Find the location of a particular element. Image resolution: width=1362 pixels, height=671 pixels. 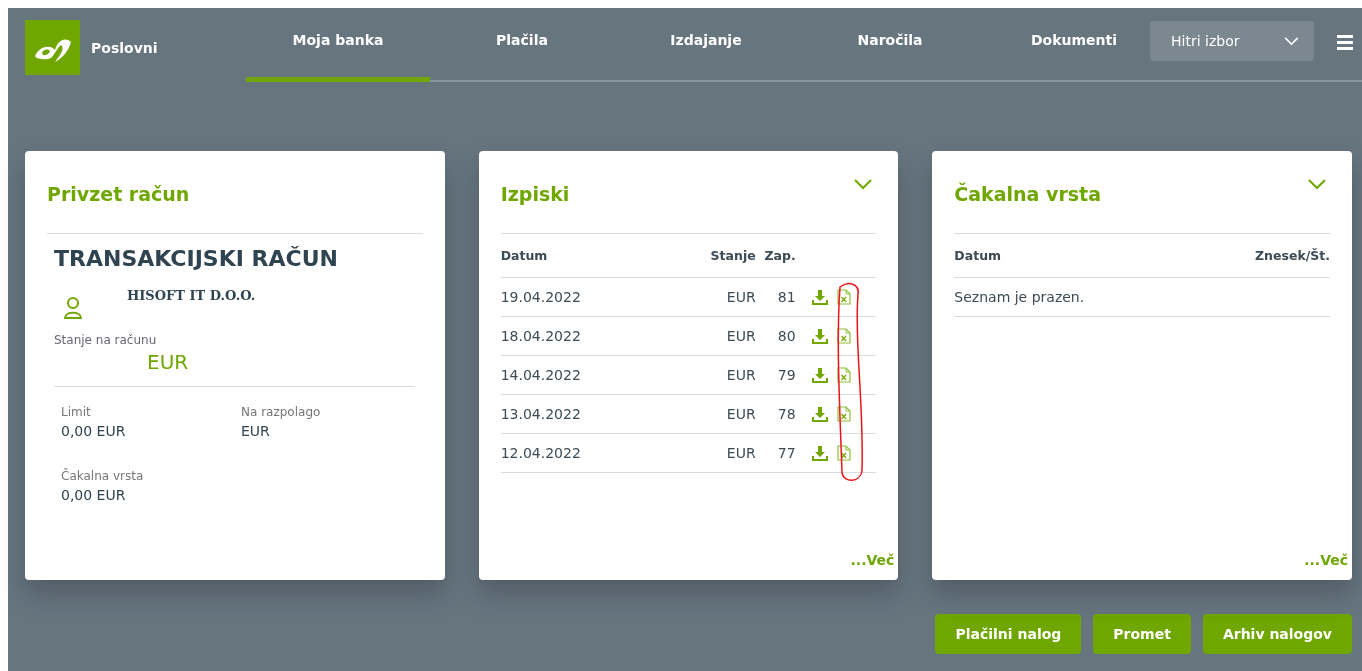

table-cell-text: 80 is located at coordinates (786, 336).